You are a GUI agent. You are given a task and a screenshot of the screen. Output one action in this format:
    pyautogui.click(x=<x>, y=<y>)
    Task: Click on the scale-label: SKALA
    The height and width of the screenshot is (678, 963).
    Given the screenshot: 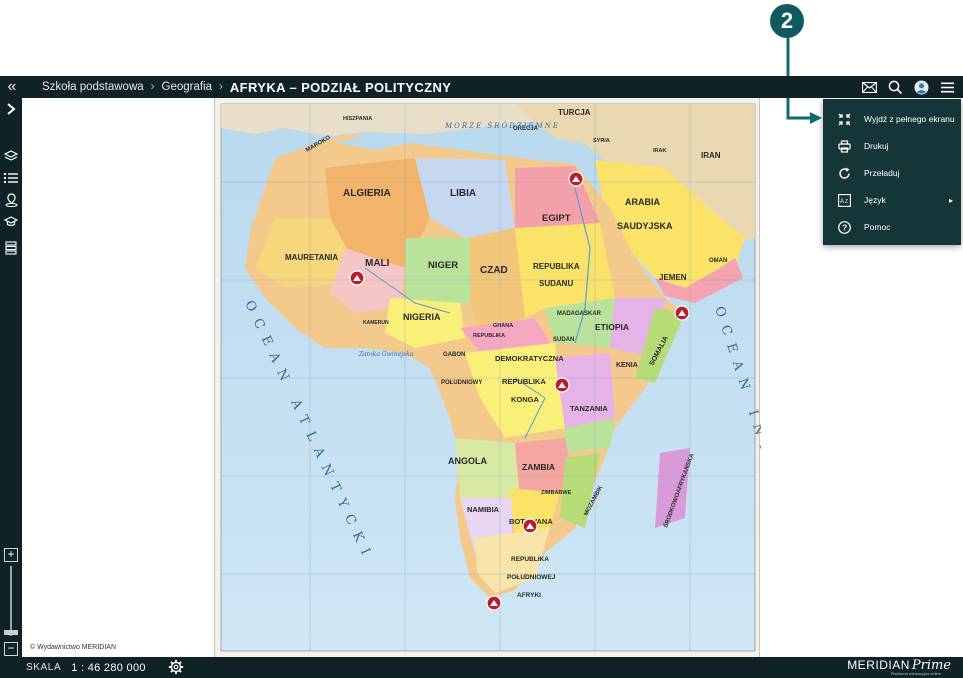 What is the action you would take?
    pyautogui.click(x=44, y=667)
    